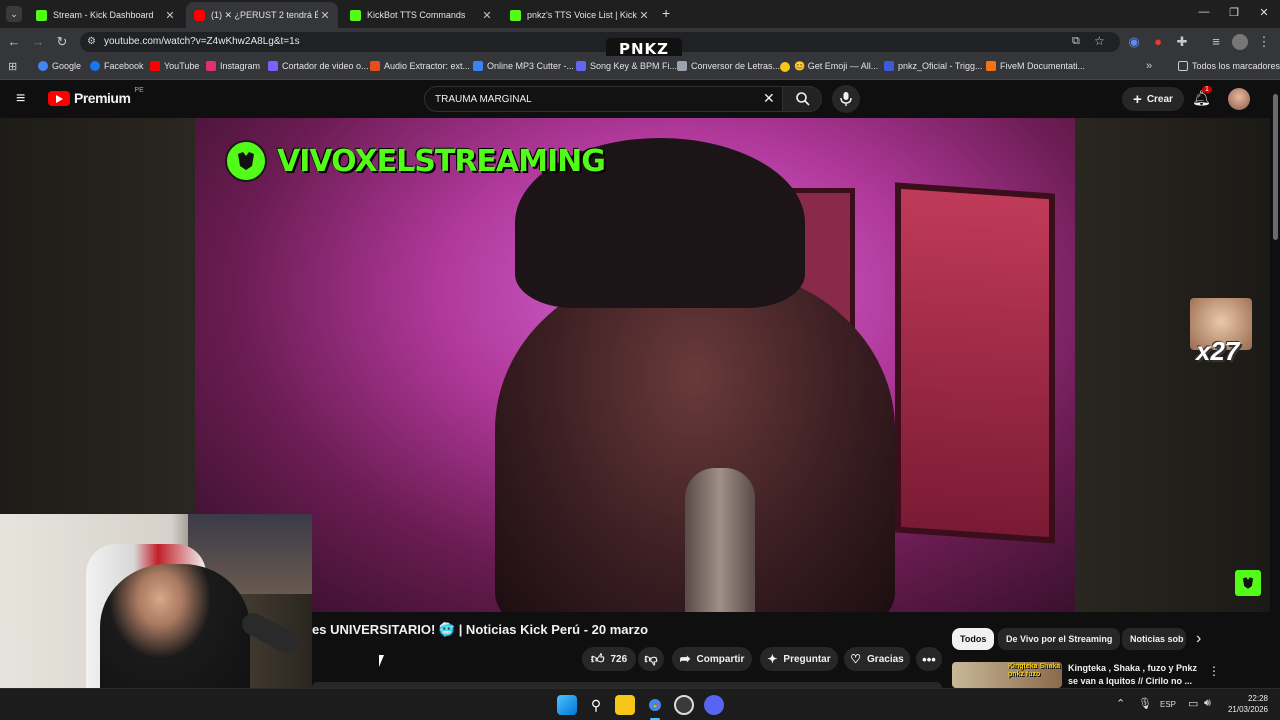 Image resolution: width=1280 pixels, height=720 pixels. I want to click on menu-icon: ⋮, so click(1264, 42).